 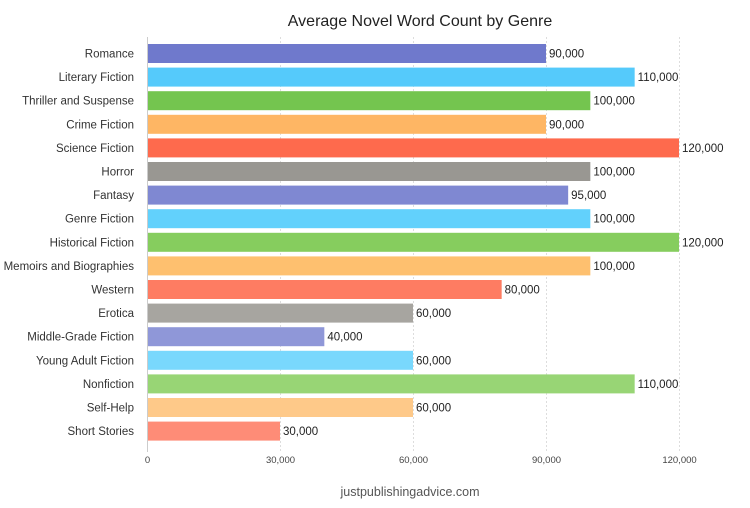 What do you see at coordinates (108, 385) in the screenshot?
I see `category-label: Nonfiction` at bounding box center [108, 385].